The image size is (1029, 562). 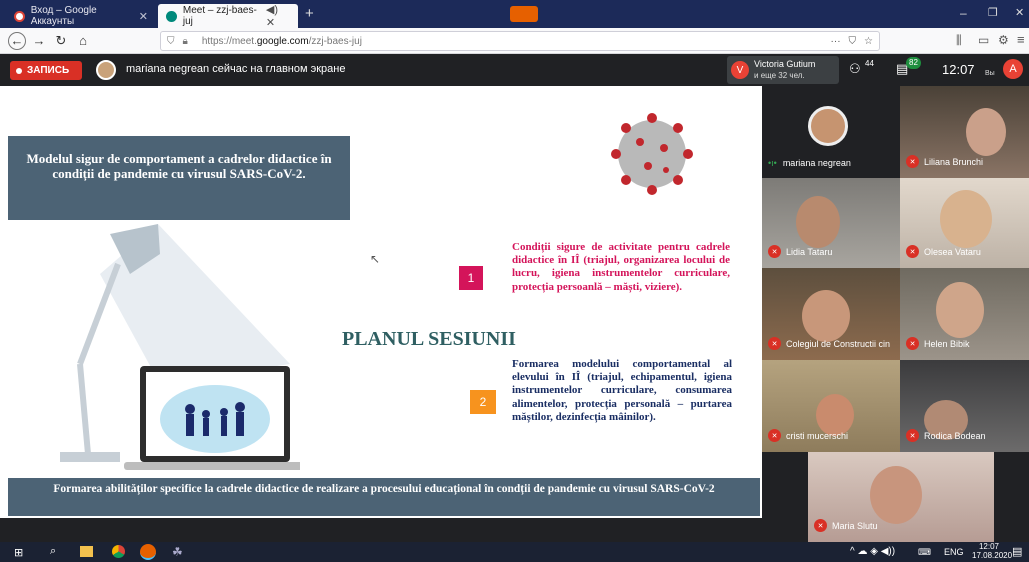 I want to click on participant-name-tag: •ı• mariana negrean, so click(x=809, y=163).